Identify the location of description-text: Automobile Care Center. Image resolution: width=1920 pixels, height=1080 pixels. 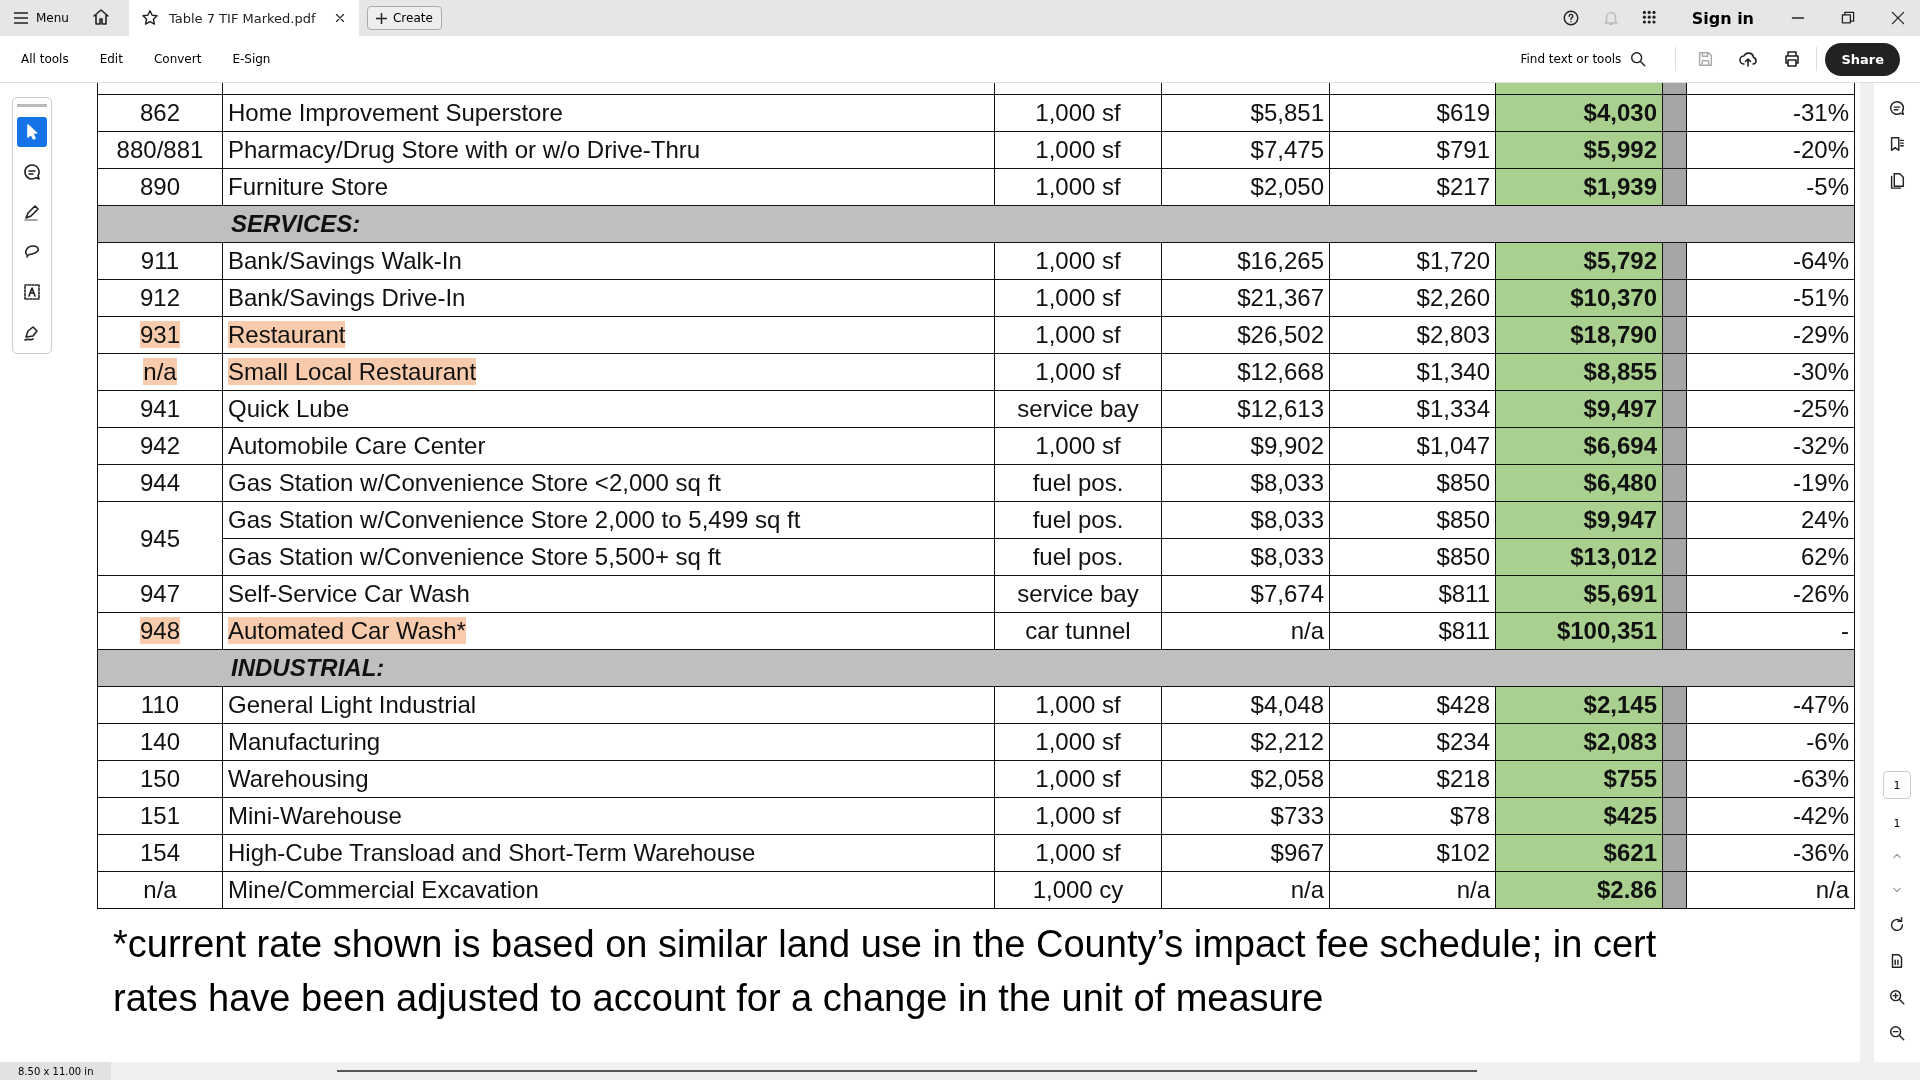
(357, 445).